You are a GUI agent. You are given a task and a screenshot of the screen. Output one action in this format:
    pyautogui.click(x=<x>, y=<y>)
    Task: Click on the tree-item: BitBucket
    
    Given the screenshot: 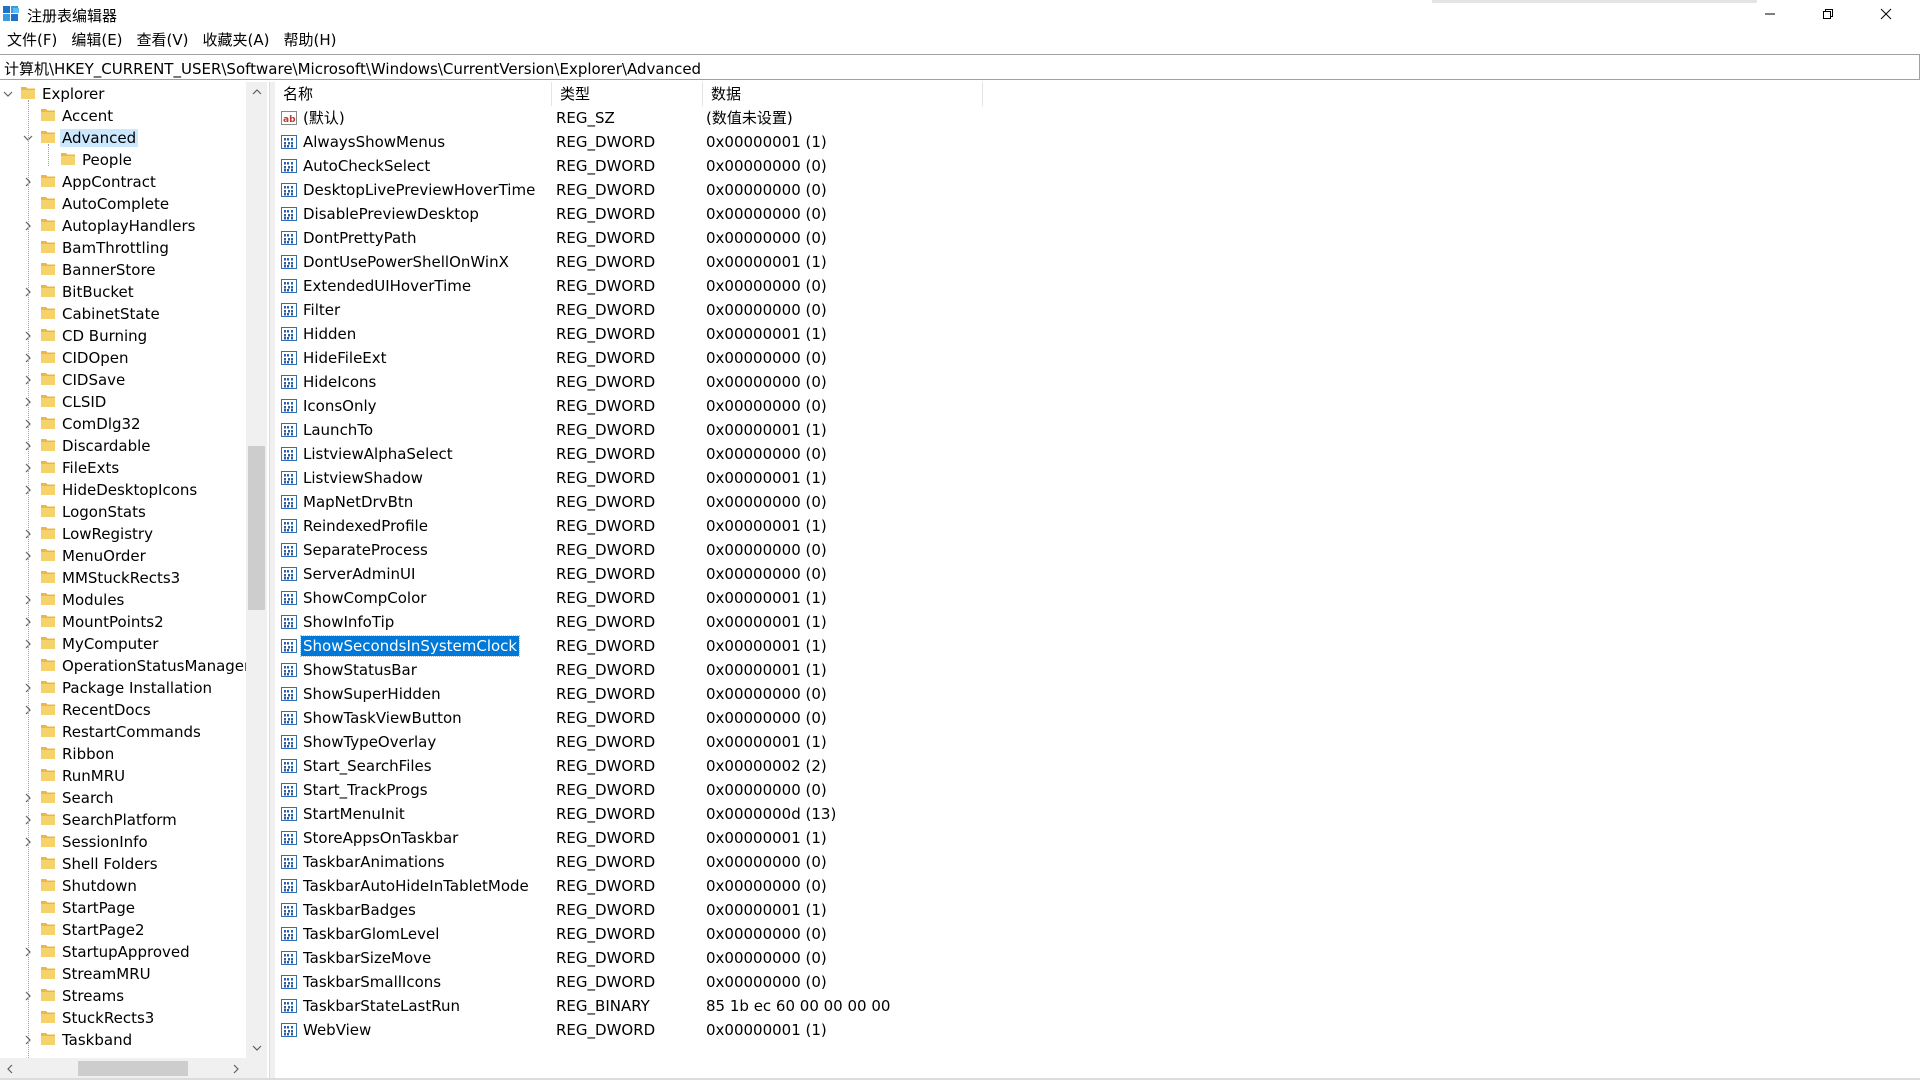 What is the action you would take?
    pyautogui.click(x=123, y=292)
    